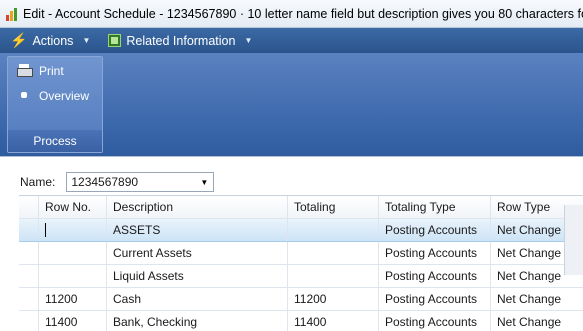  I want to click on row-no-cell: 11200, so click(73, 299).